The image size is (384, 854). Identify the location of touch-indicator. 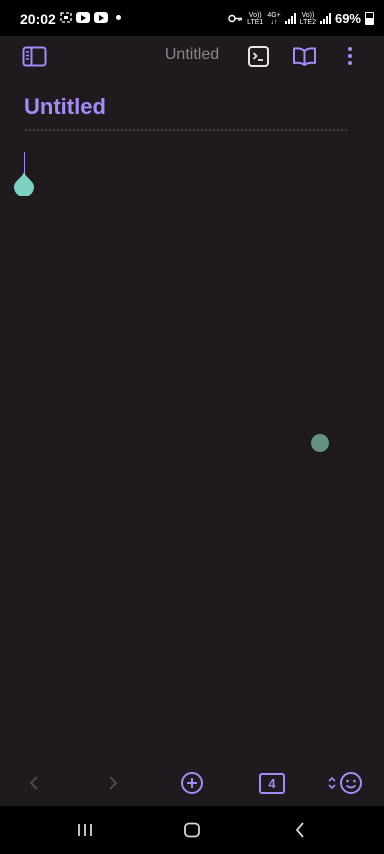
(320, 443).